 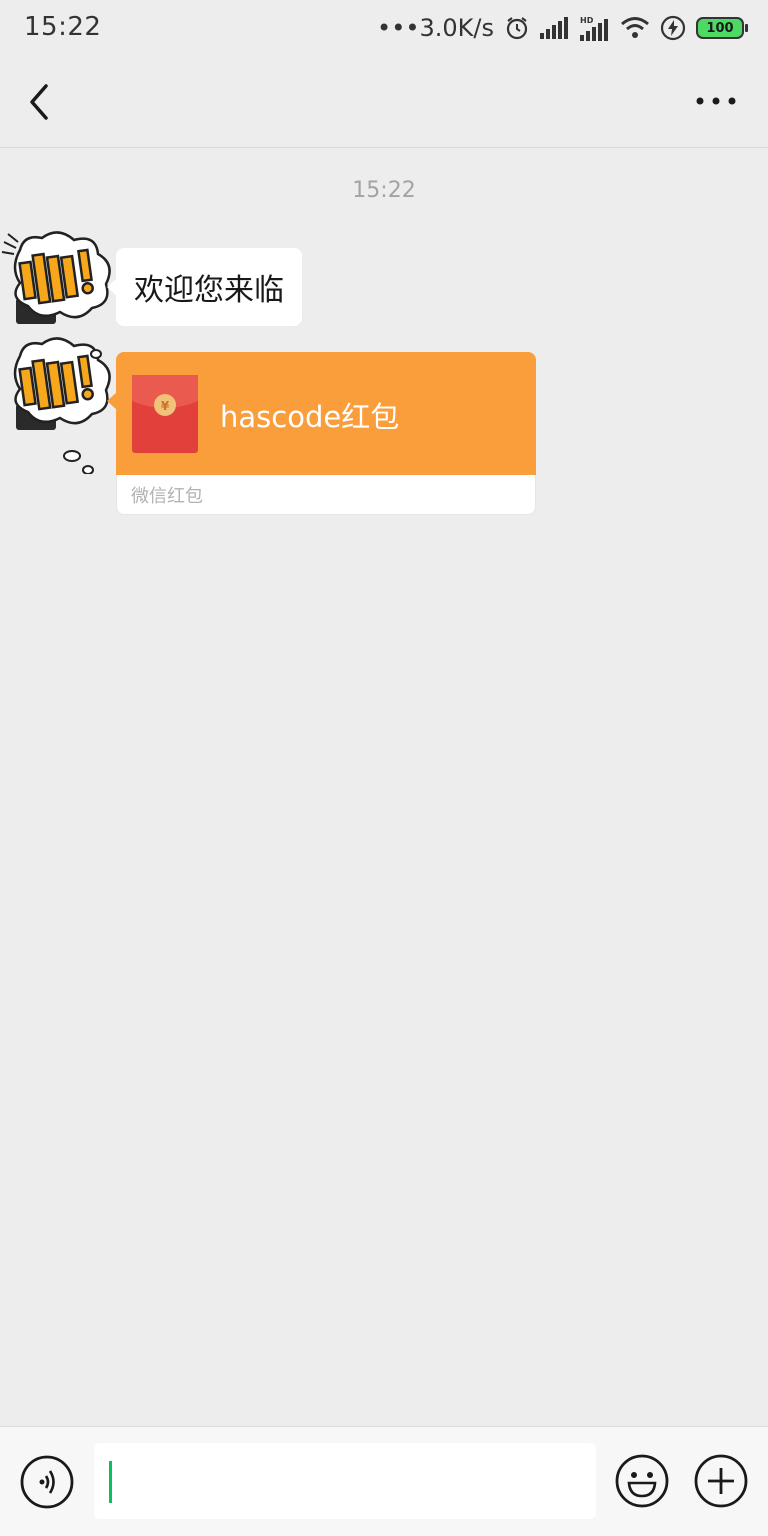 What do you see at coordinates (384, 102) in the screenshot?
I see `nav-bar` at bounding box center [384, 102].